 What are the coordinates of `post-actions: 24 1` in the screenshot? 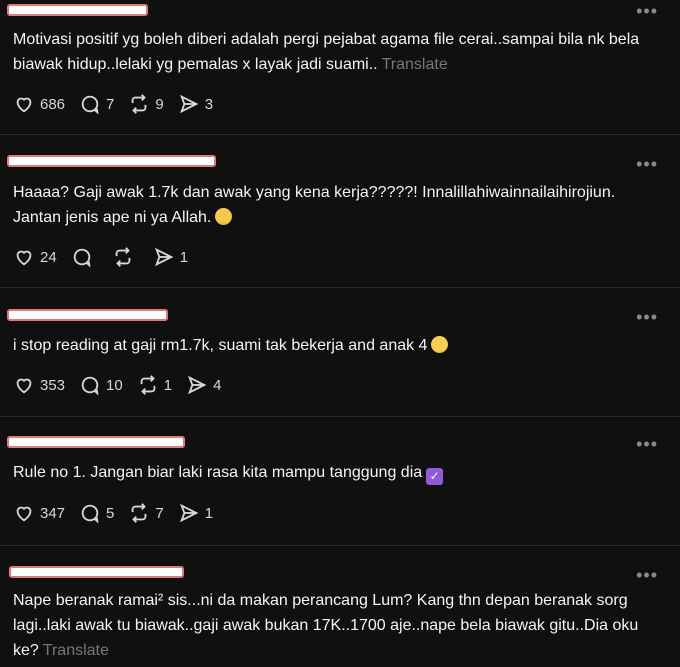 It's located at (107, 257).